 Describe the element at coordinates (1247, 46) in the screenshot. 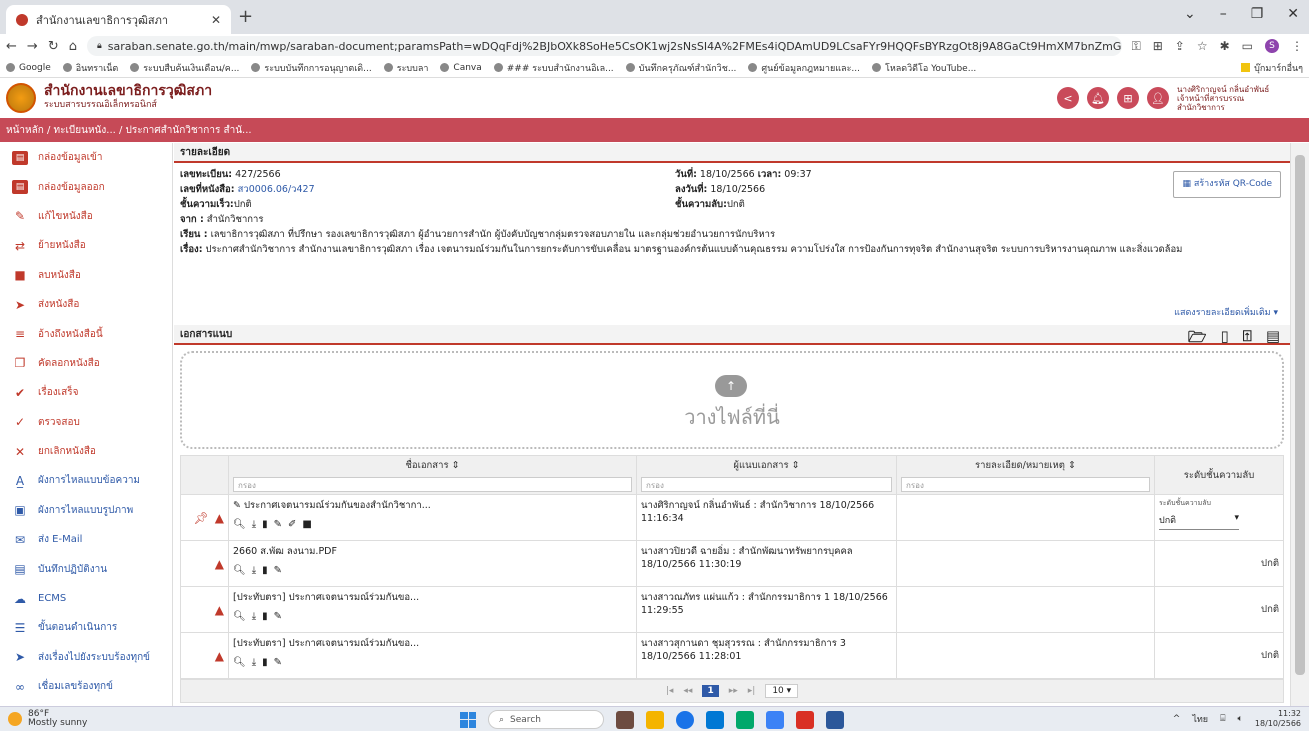

I see `sidepanel-icon: ▭` at that location.